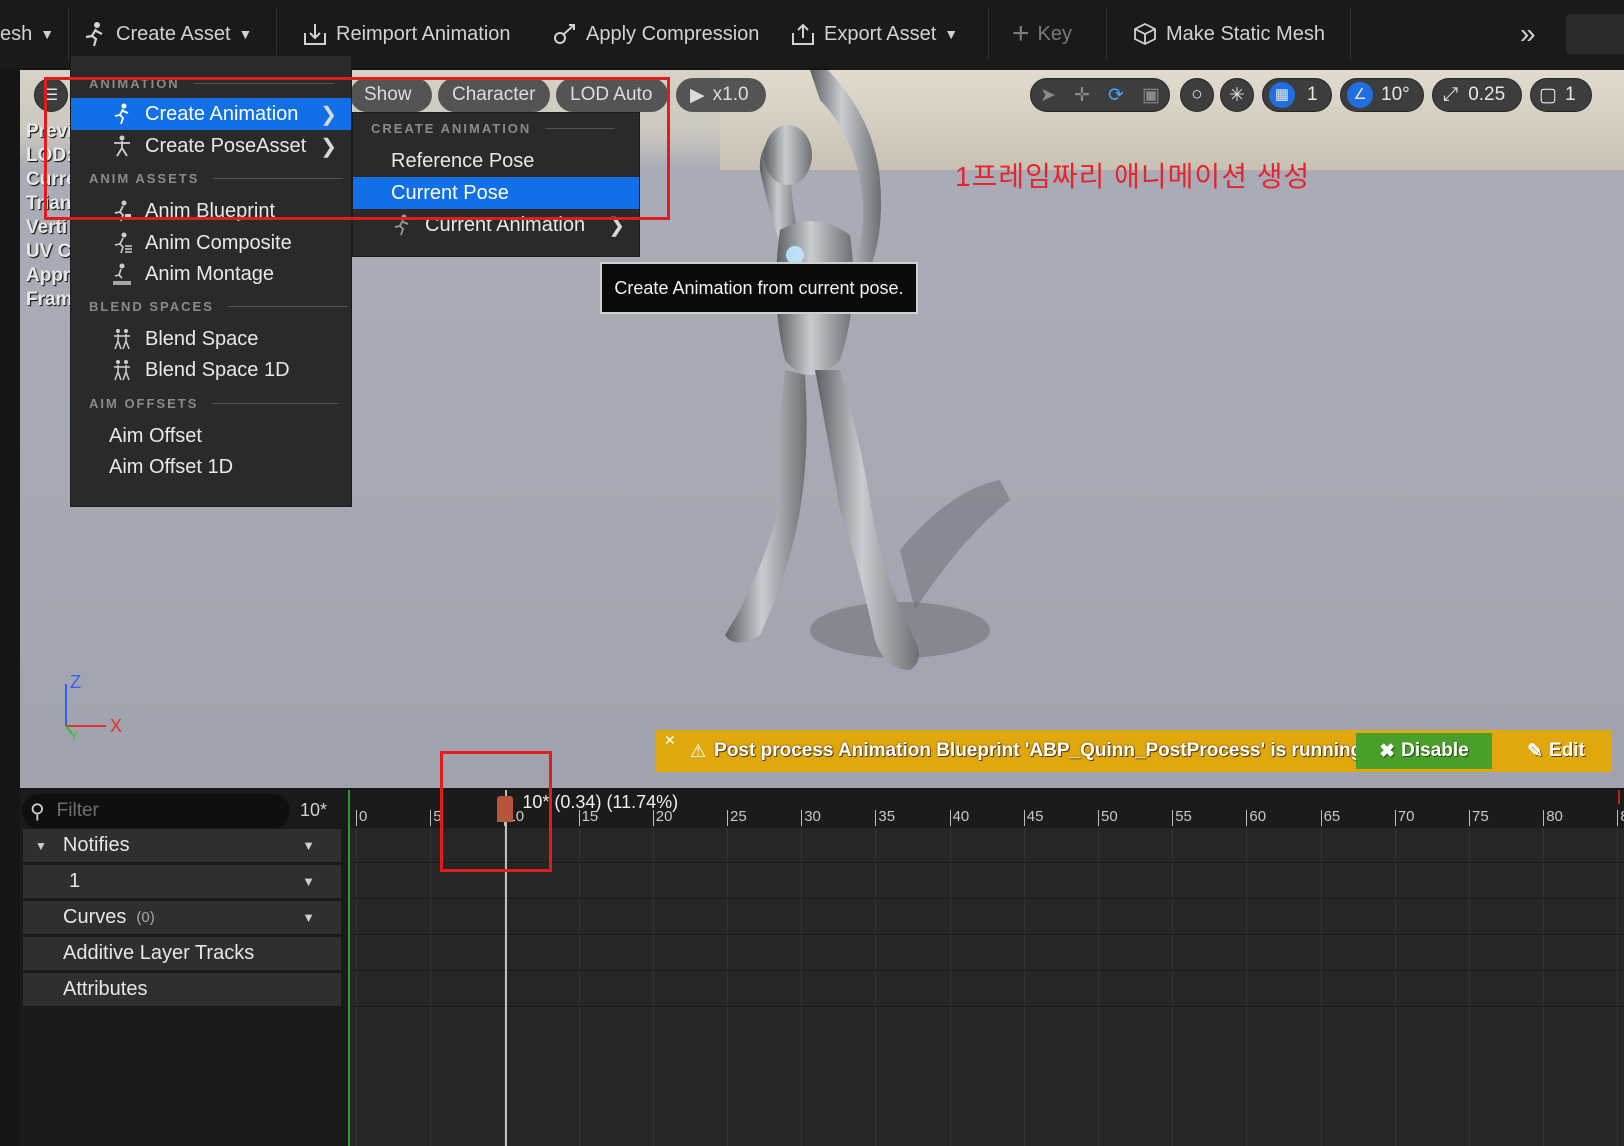 Image resolution: width=1624 pixels, height=1146 pixels. What do you see at coordinates (874, 34) in the screenshot?
I see `export-asset-button: Export Asset ▼` at bounding box center [874, 34].